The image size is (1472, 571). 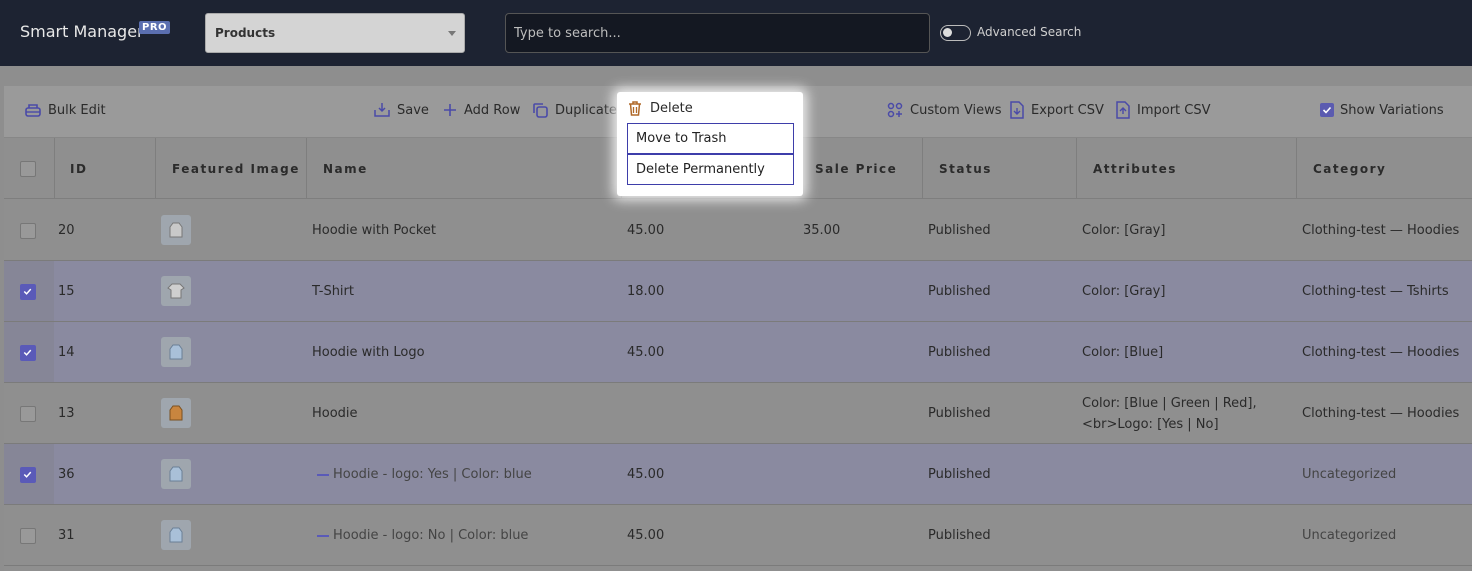 What do you see at coordinates (574, 110) in the screenshot?
I see `duplicate-button: Duplicate` at bounding box center [574, 110].